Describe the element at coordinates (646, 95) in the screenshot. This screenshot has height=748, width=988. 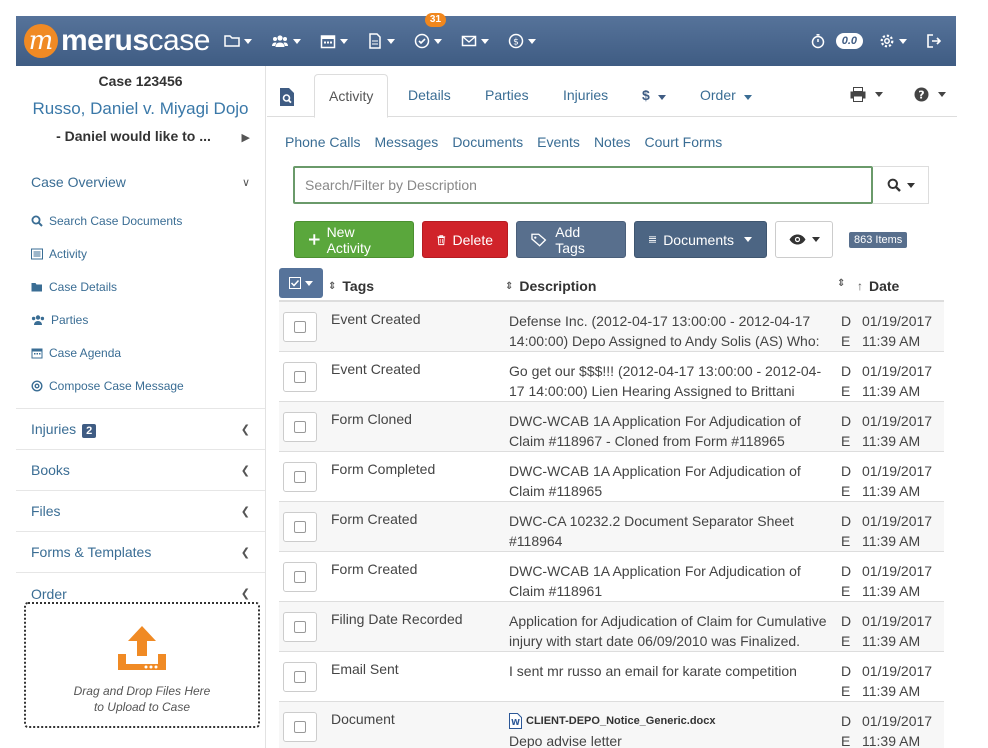
I see `tab-billing-label: $` at that location.